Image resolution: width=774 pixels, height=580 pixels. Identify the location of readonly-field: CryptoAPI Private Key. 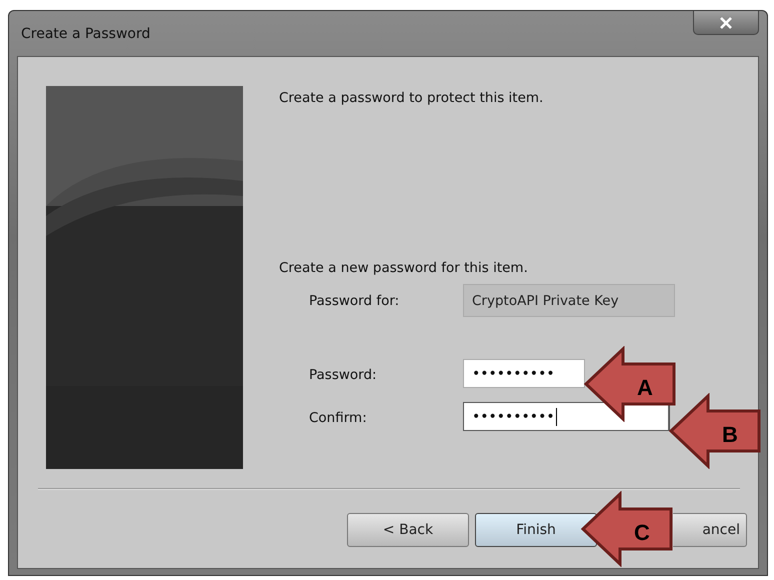
(569, 300).